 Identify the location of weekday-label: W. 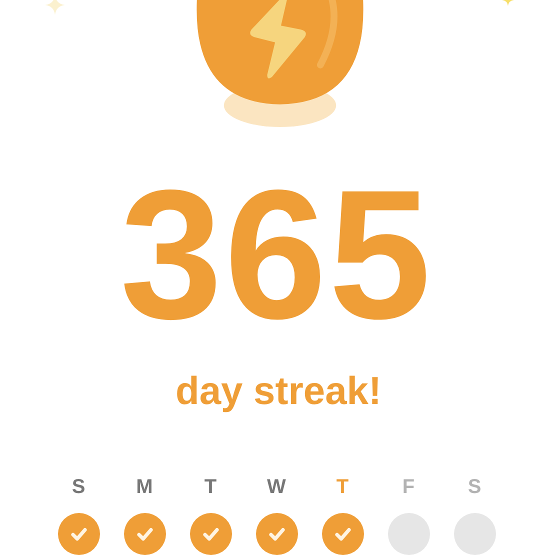
(276, 487).